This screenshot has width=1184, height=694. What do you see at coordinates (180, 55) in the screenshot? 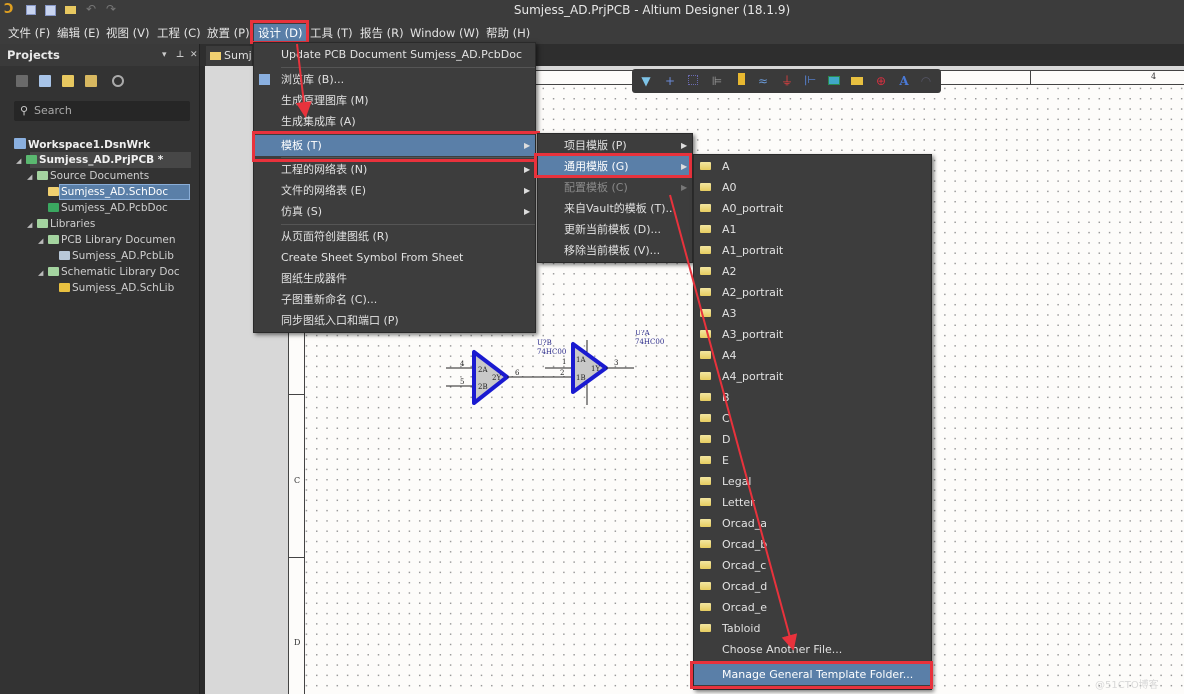
I see `pin-icon: ⊥` at bounding box center [180, 55].